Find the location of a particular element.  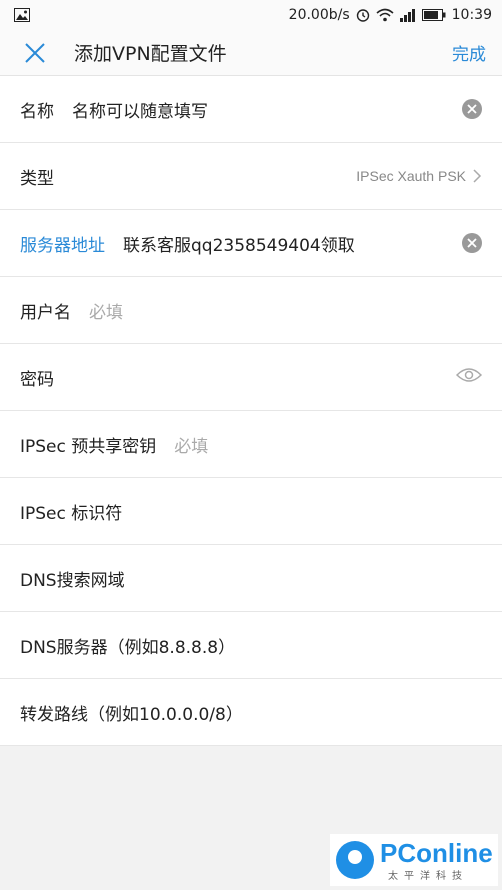

psk-row: IPSec 预共享密钥 必填 is located at coordinates (251, 444).